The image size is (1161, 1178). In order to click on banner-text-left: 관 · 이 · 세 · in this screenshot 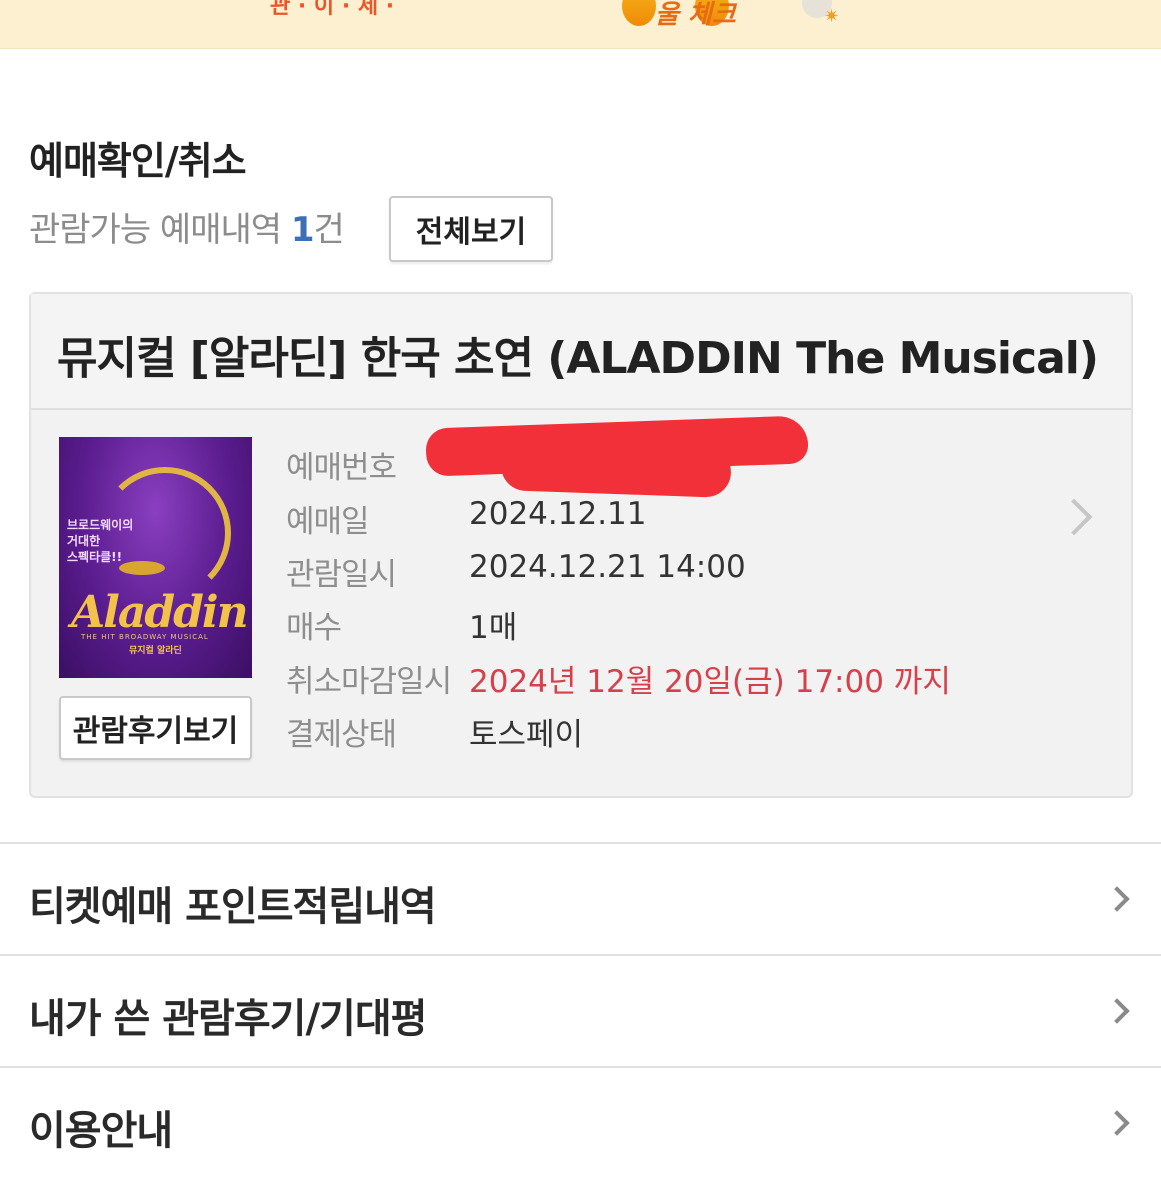, I will do `click(332, 9)`.